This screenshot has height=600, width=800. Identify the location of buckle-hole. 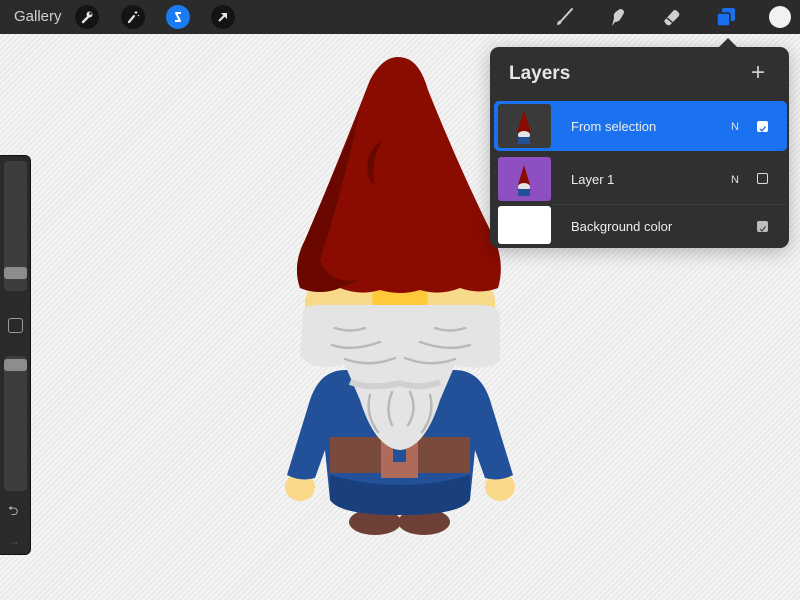
(399, 455).